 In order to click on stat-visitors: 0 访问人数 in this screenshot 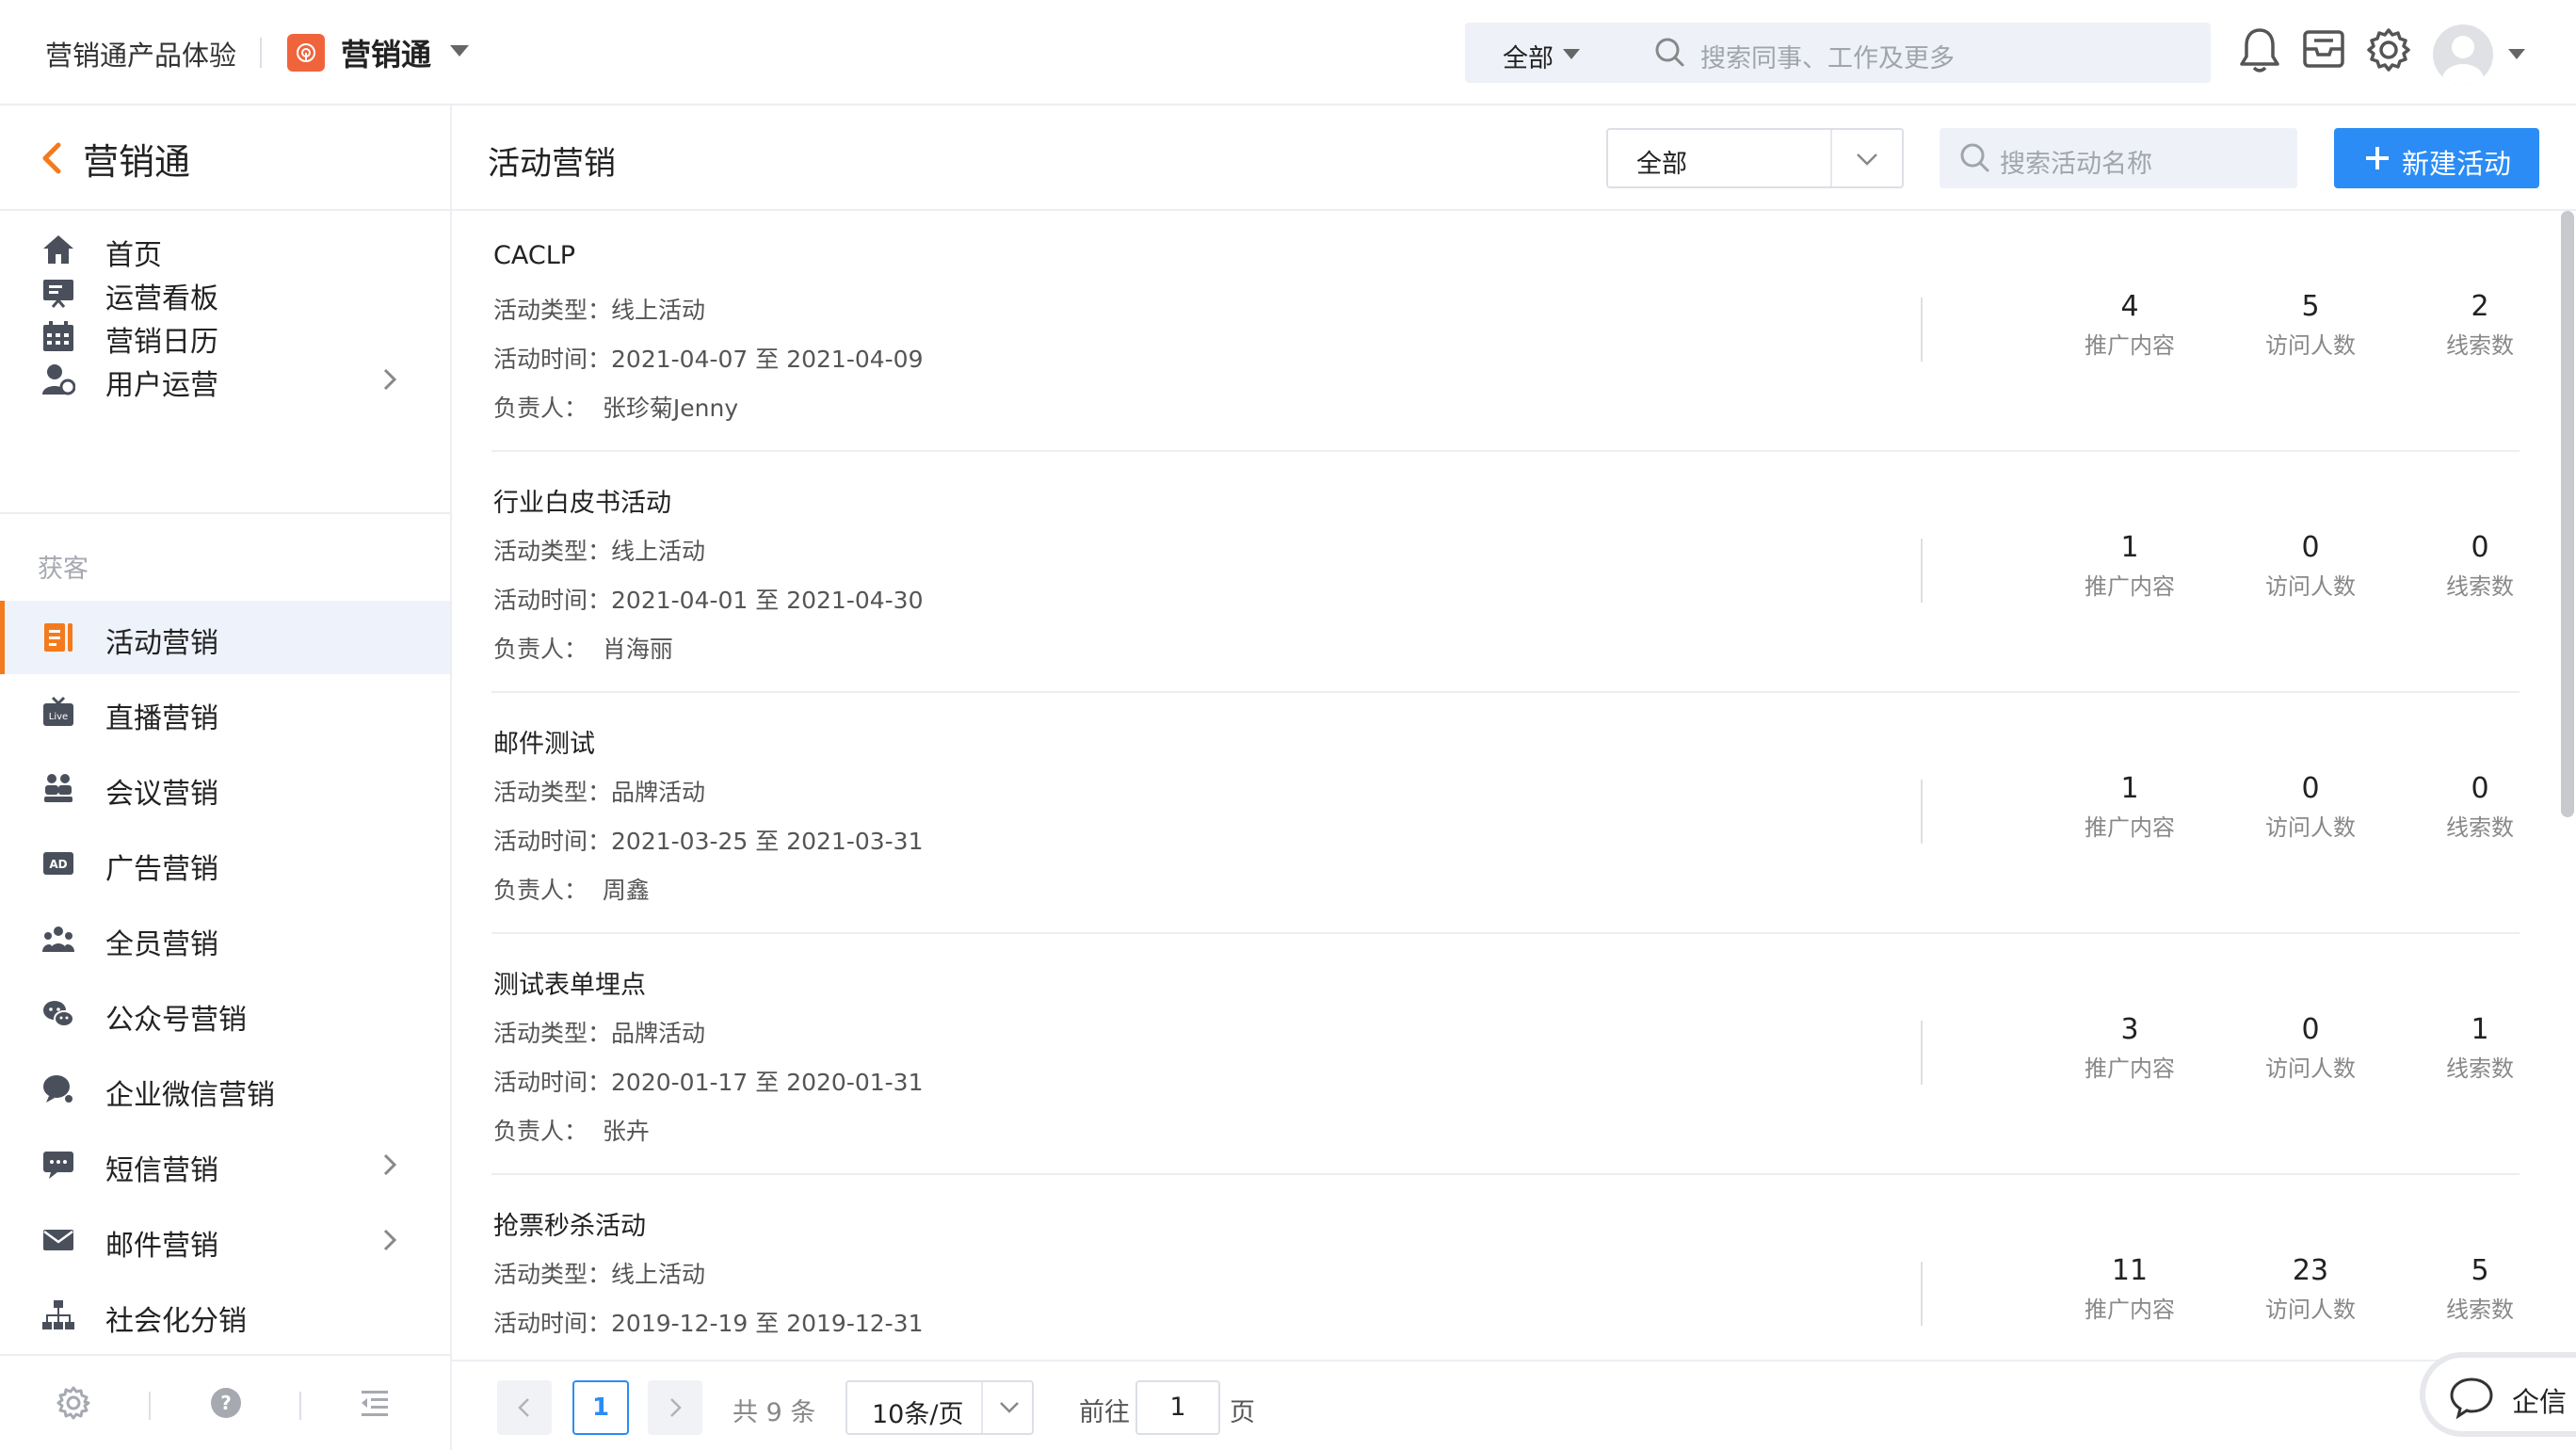, I will do `click(2310, 1047)`.